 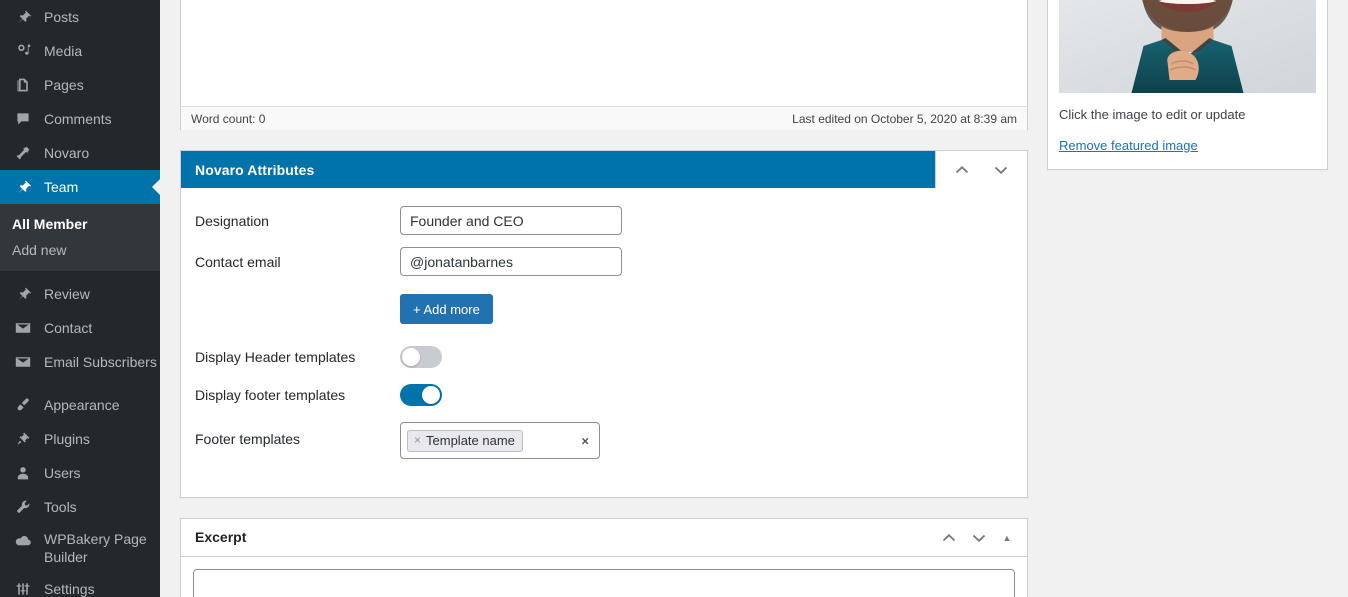 What do you see at coordinates (511, 261) in the screenshot?
I see `contact-email-input` at bounding box center [511, 261].